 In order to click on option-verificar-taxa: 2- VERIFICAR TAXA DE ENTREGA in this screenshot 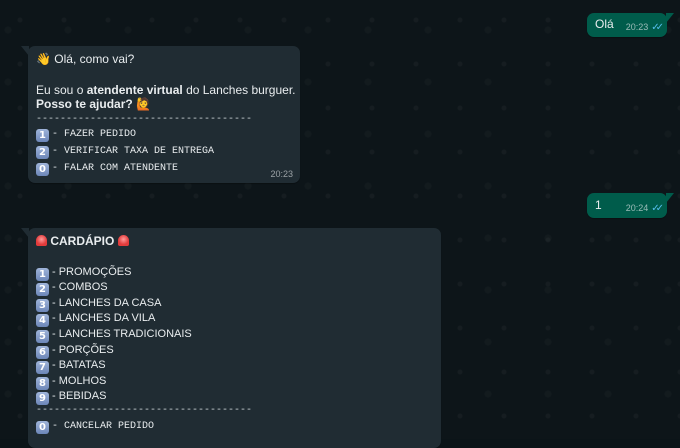, I will do `click(125, 152)`.